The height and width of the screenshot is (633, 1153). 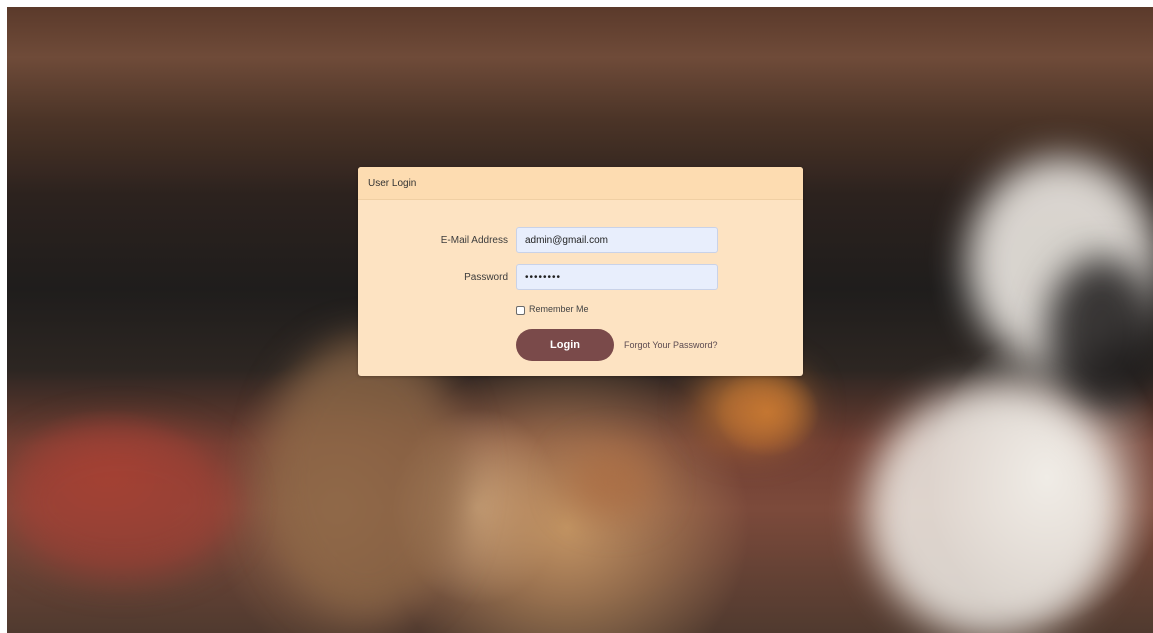 I want to click on forgot-password-link: Forgot Your Password?, so click(x=671, y=345).